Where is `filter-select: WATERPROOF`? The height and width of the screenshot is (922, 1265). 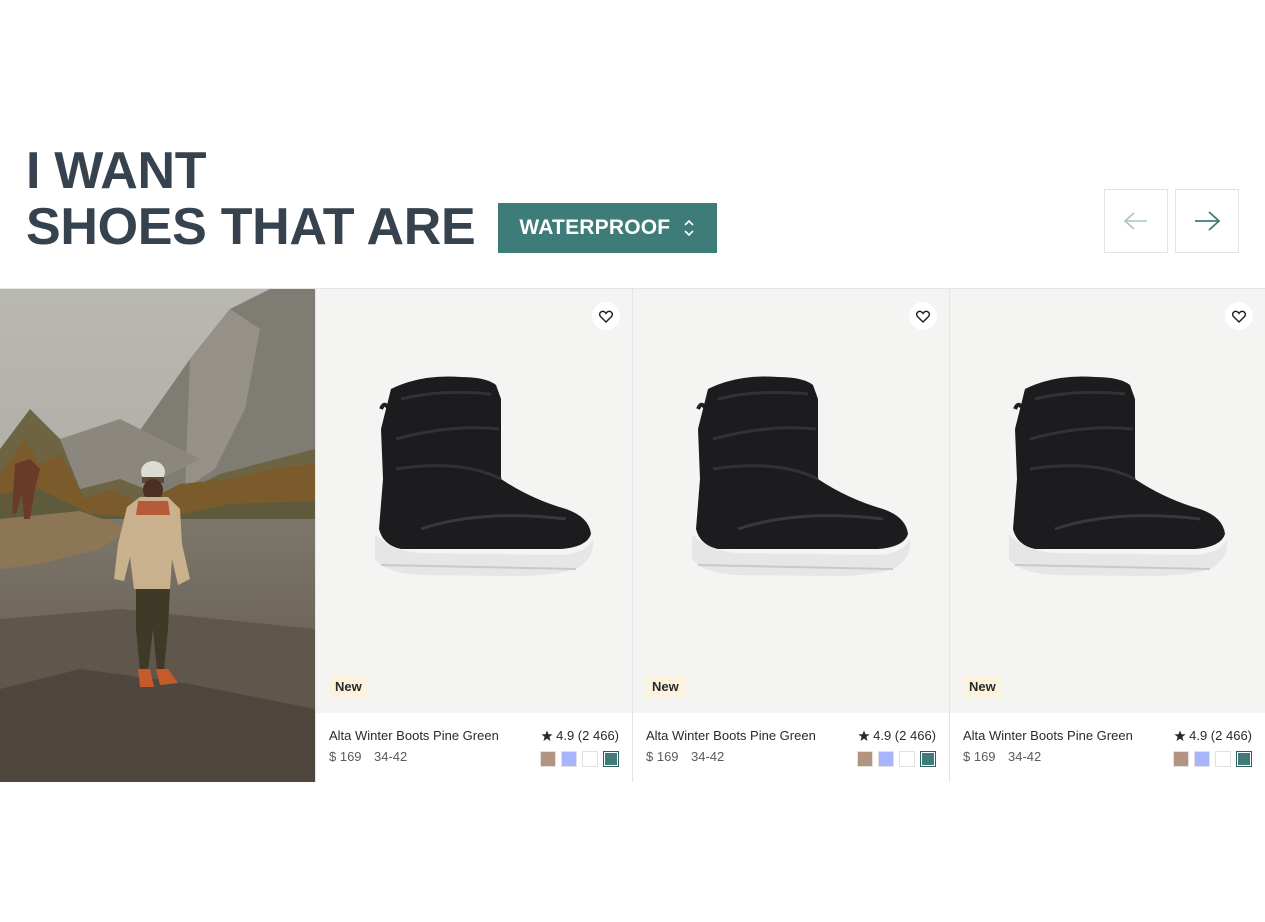 filter-select: WATERPROOF is located at coordinates (608, 228).